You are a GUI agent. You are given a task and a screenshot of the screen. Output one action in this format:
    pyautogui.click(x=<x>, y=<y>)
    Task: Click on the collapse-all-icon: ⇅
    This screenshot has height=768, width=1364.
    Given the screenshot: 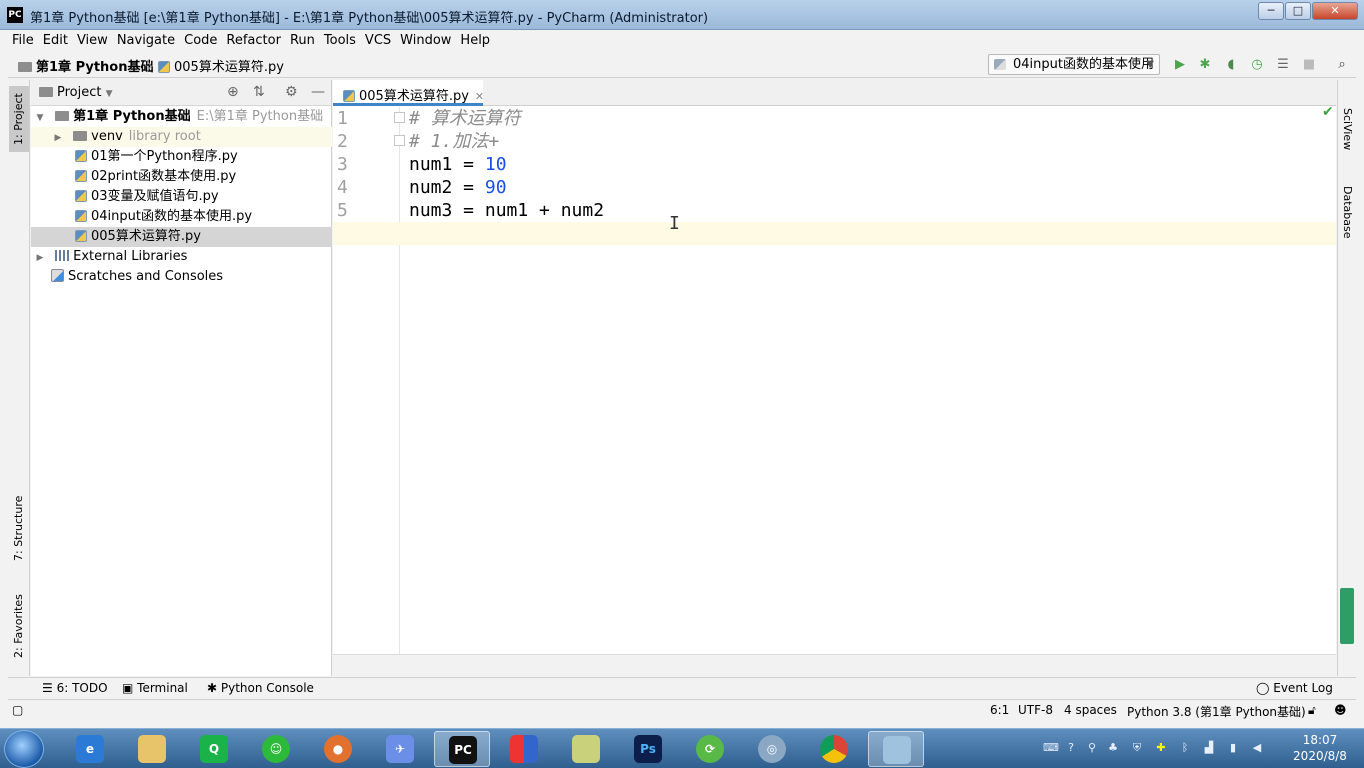 What is the action you would take?
    pyautogui.click(x=259, y=92)
    